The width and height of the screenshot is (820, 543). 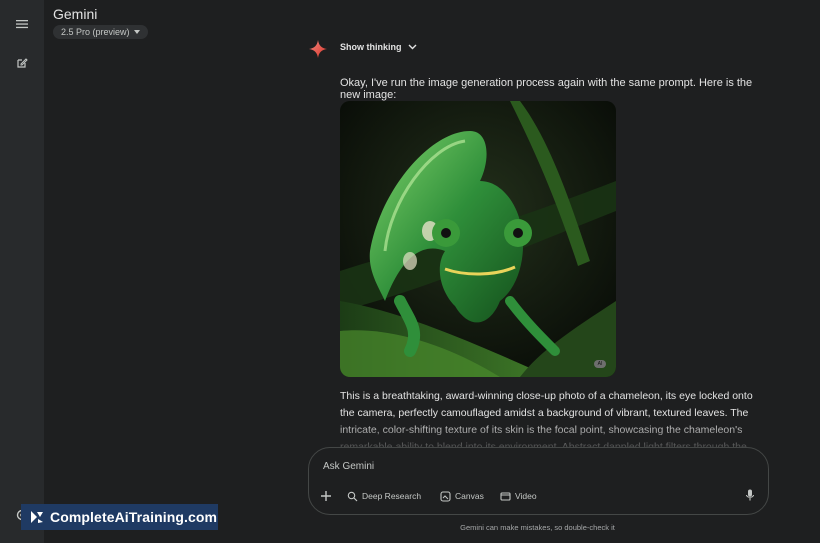 What do you see at coordinates (600, 364) in the screenshot?
I see `ai-generated-badge: AI` at bounding box center [600, 364].